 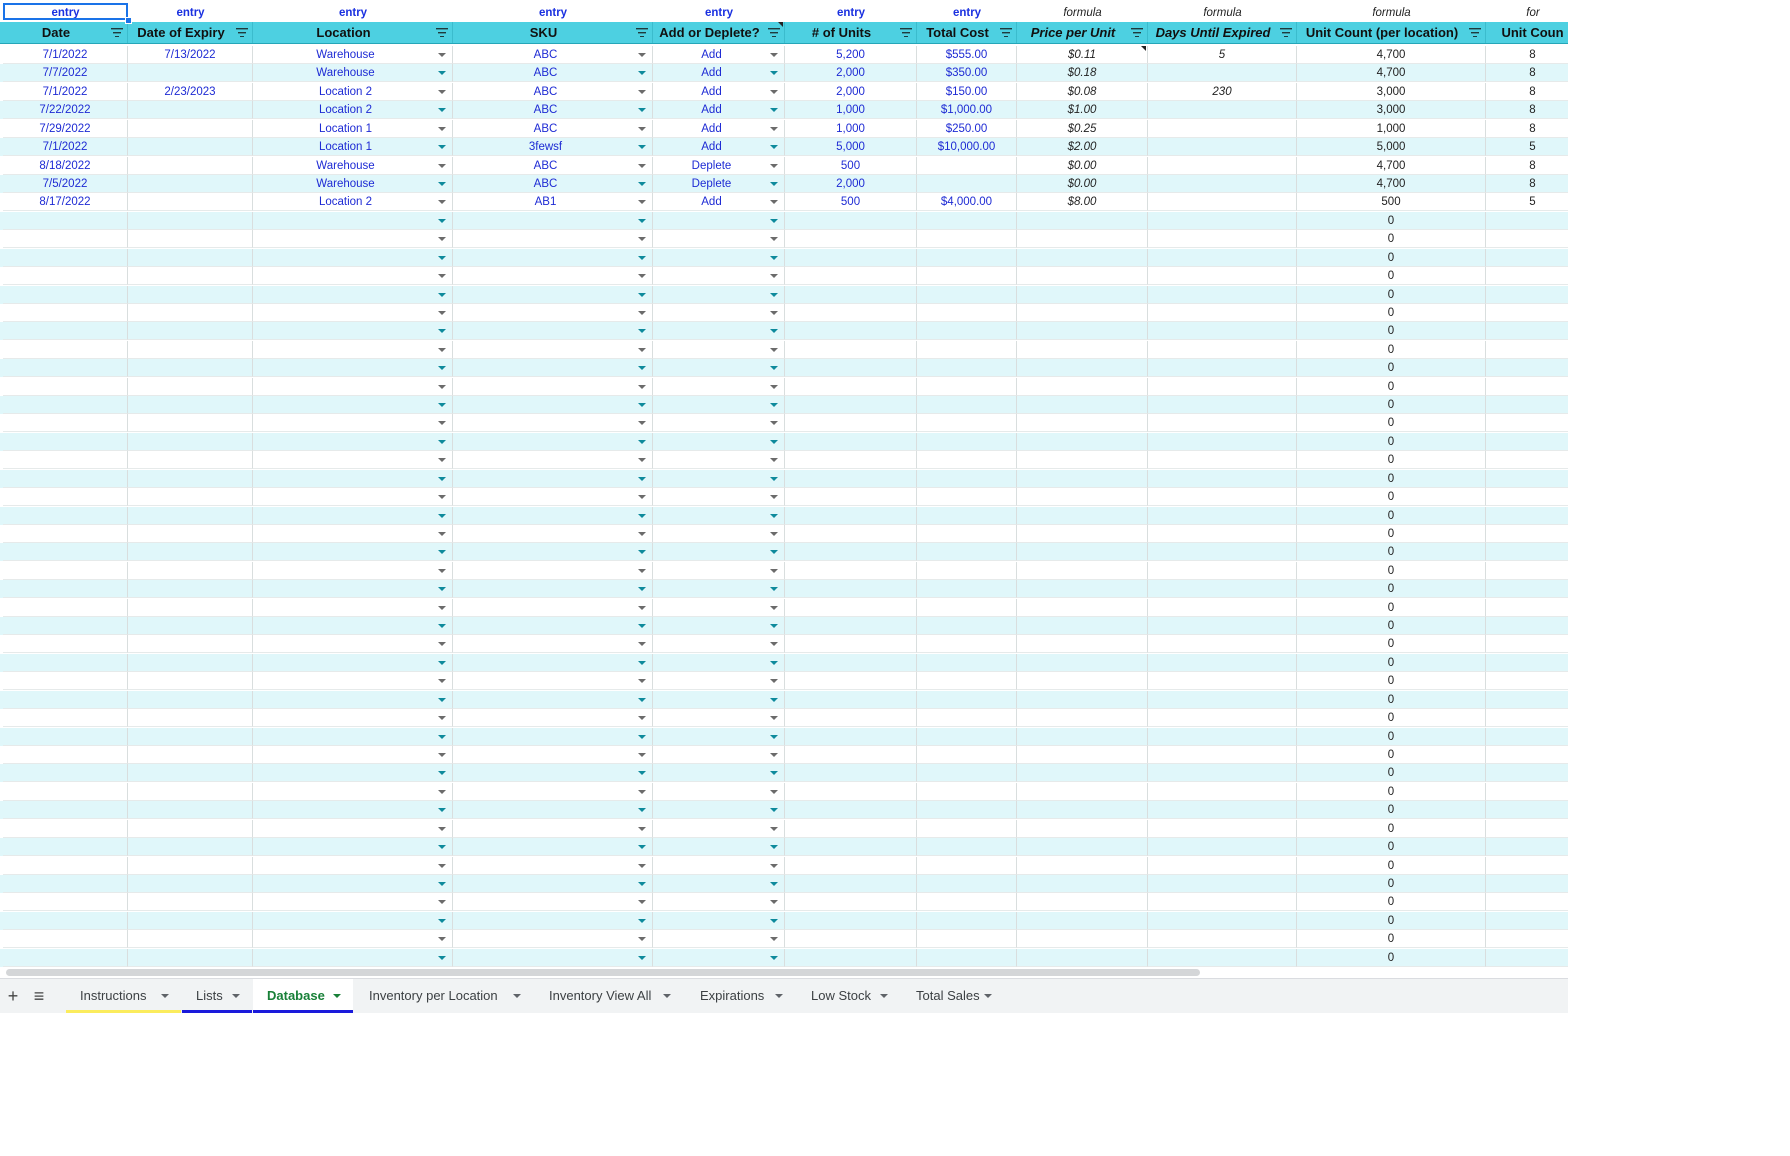 What do you see at coordinates (553, 165) in the screenshot?
I see `table-cell: ABC` at bounding box center [553, 165].